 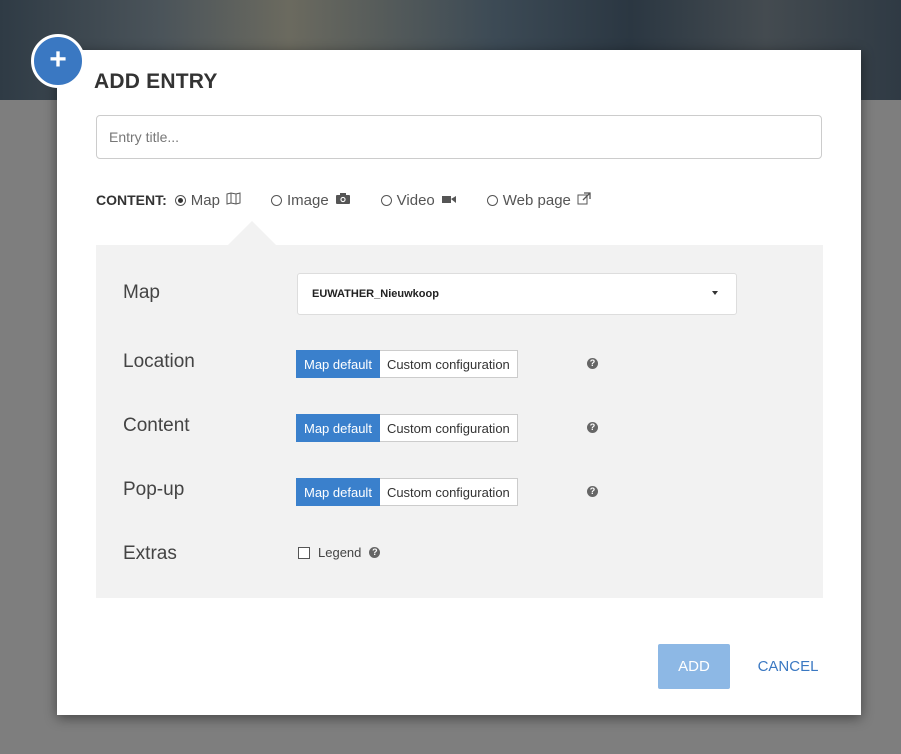 I want to click on cancel-button: CANCEL, so click(x=788, y=666).